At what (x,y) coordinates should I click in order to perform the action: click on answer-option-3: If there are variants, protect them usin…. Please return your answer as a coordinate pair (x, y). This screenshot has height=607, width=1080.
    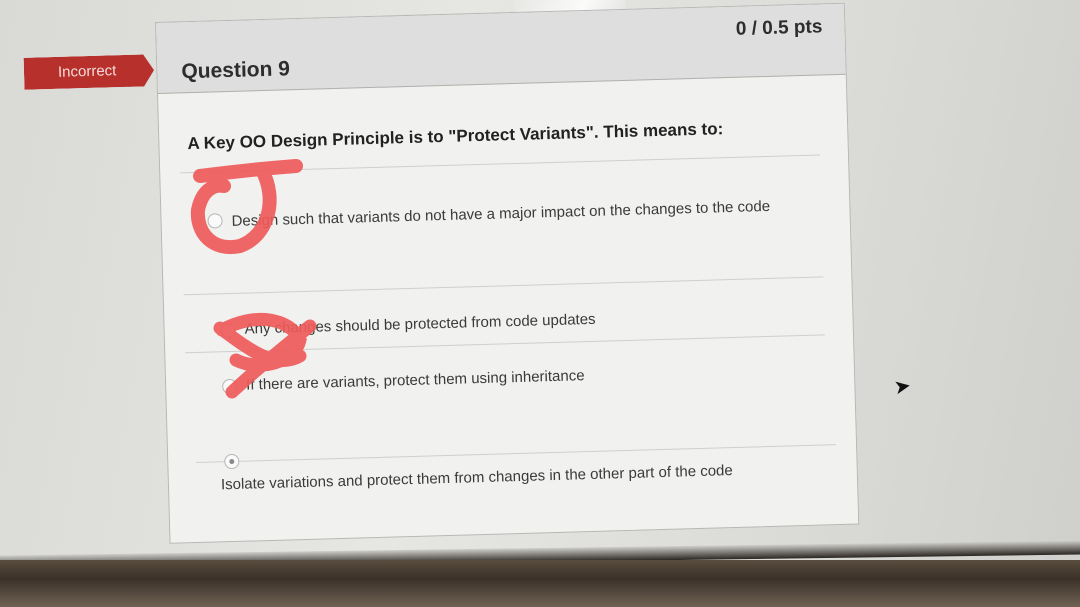
    Looking at the image, I should click on (526, 378).